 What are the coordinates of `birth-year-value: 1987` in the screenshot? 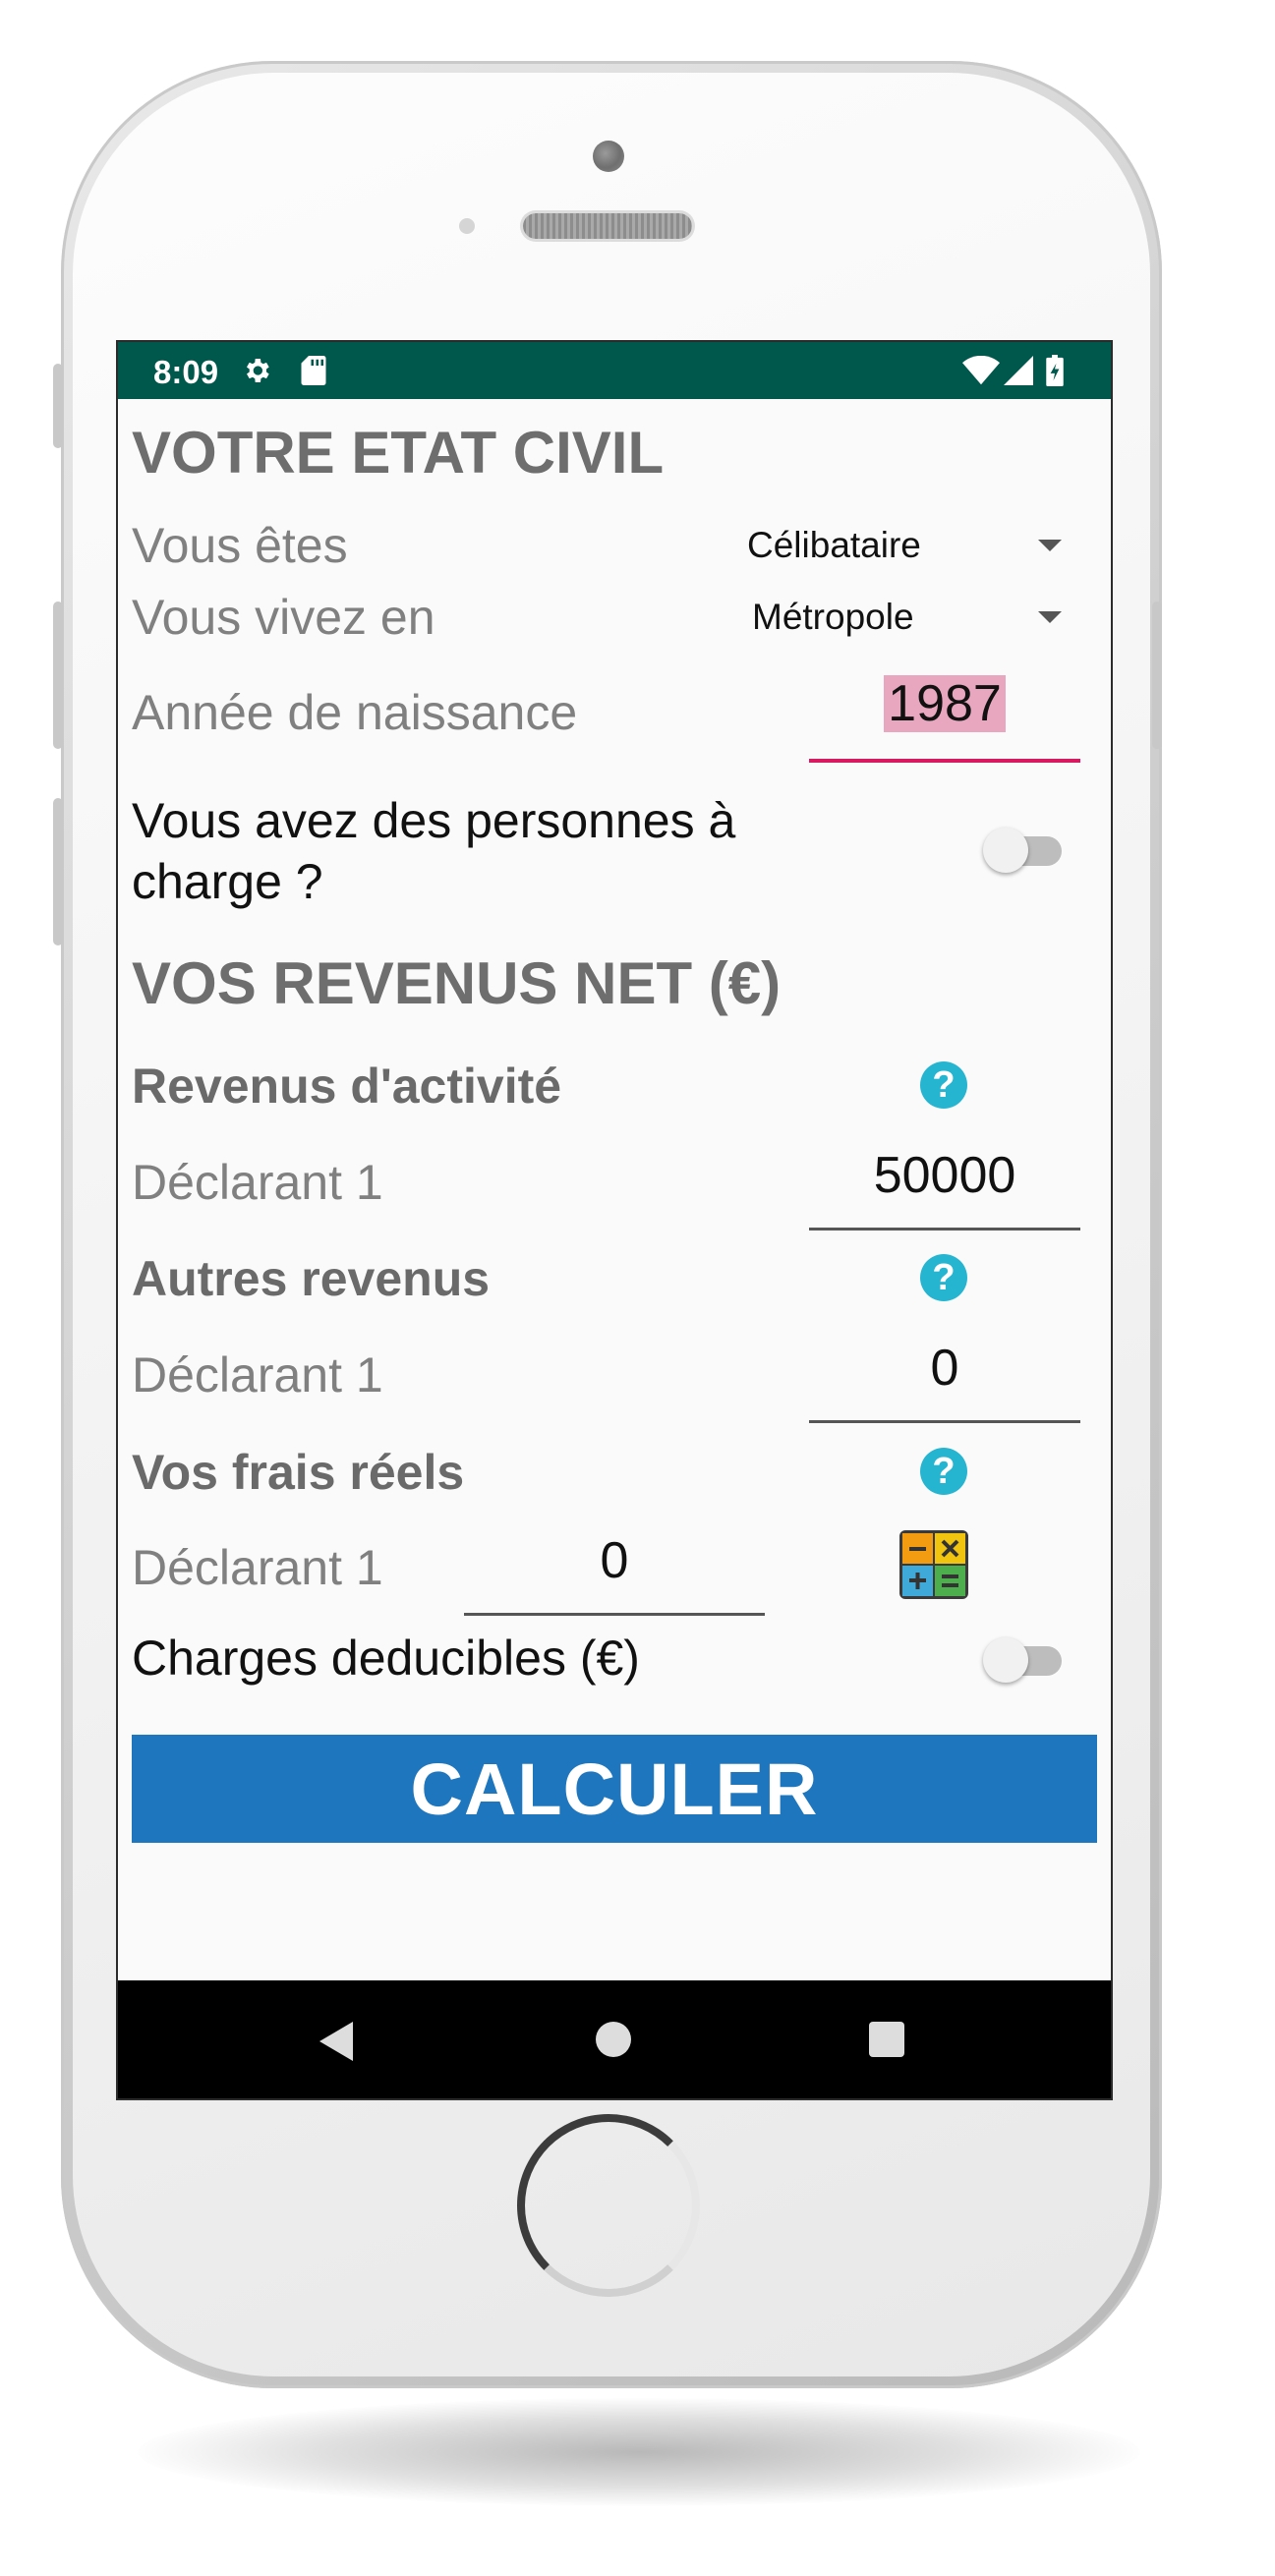 It's located at (945, 704).